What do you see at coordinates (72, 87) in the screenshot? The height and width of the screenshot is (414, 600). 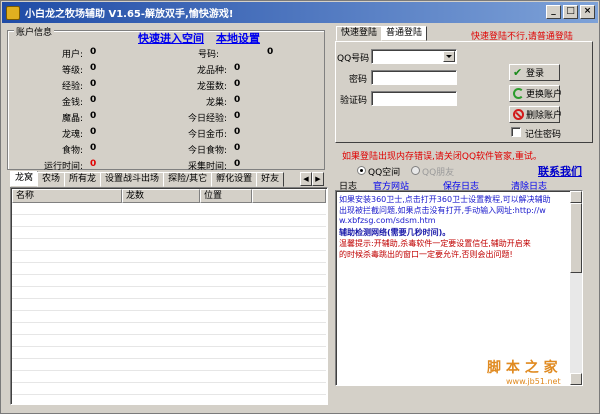 I see `exp-label: 经验:` at bounding box center [72, 87].